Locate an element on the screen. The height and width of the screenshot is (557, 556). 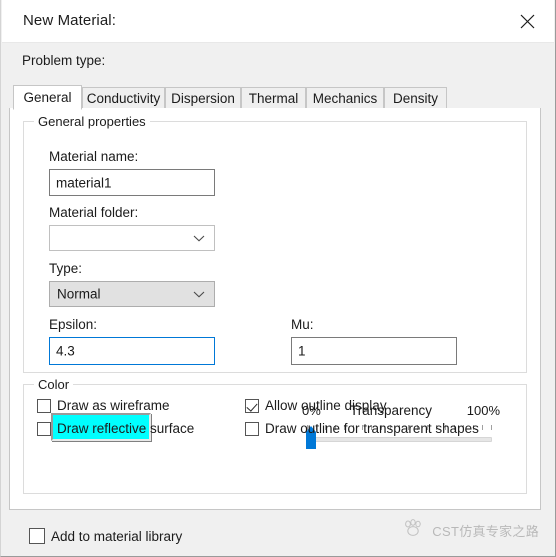
tab-label: Density is located at coordinates (415, 98).